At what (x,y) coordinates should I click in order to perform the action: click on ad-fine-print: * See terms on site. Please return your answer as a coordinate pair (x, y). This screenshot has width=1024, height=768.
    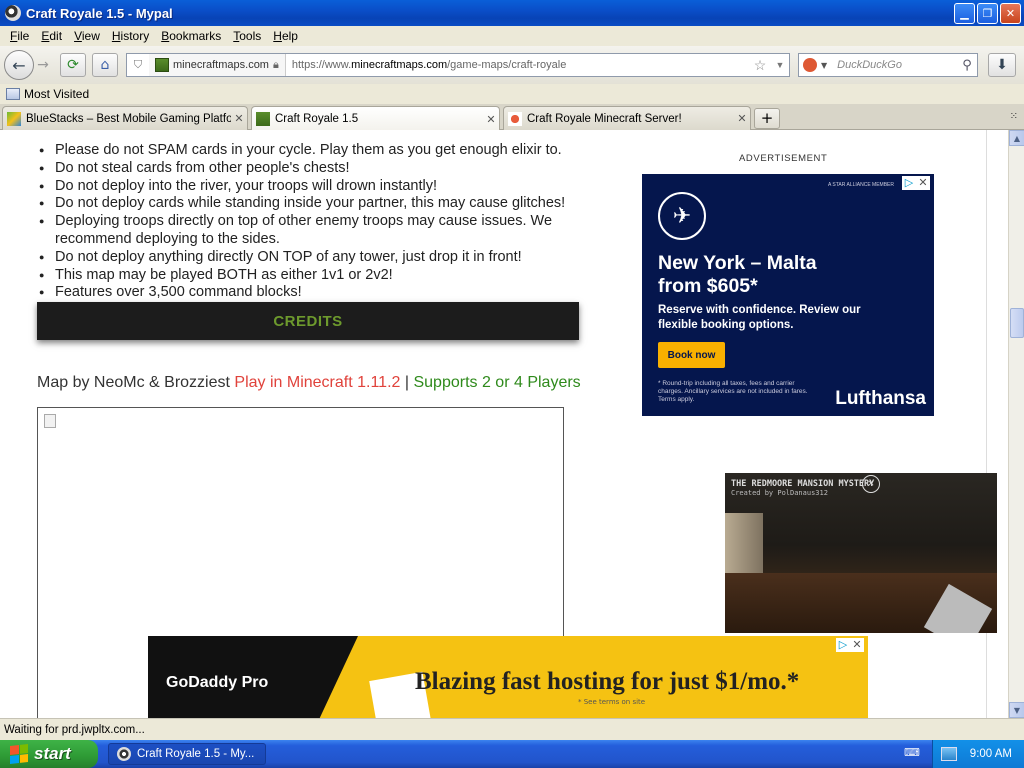
    Looking at the image, I should click on (612, 702).